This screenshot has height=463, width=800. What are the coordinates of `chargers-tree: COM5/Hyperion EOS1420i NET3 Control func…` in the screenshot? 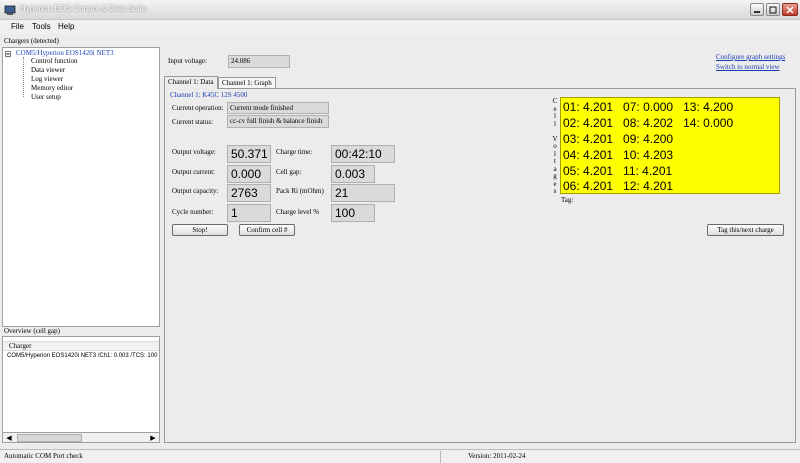 It's located at (81, 187).